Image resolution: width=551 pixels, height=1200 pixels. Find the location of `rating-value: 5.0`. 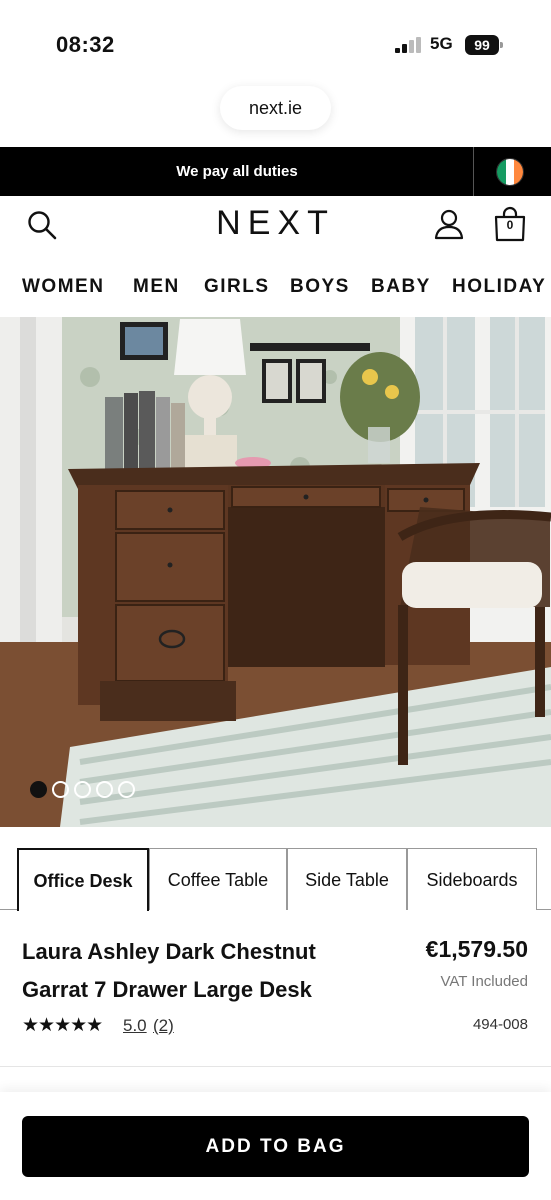

rating-value: 5.0 is located at coordinates (135, 1026).